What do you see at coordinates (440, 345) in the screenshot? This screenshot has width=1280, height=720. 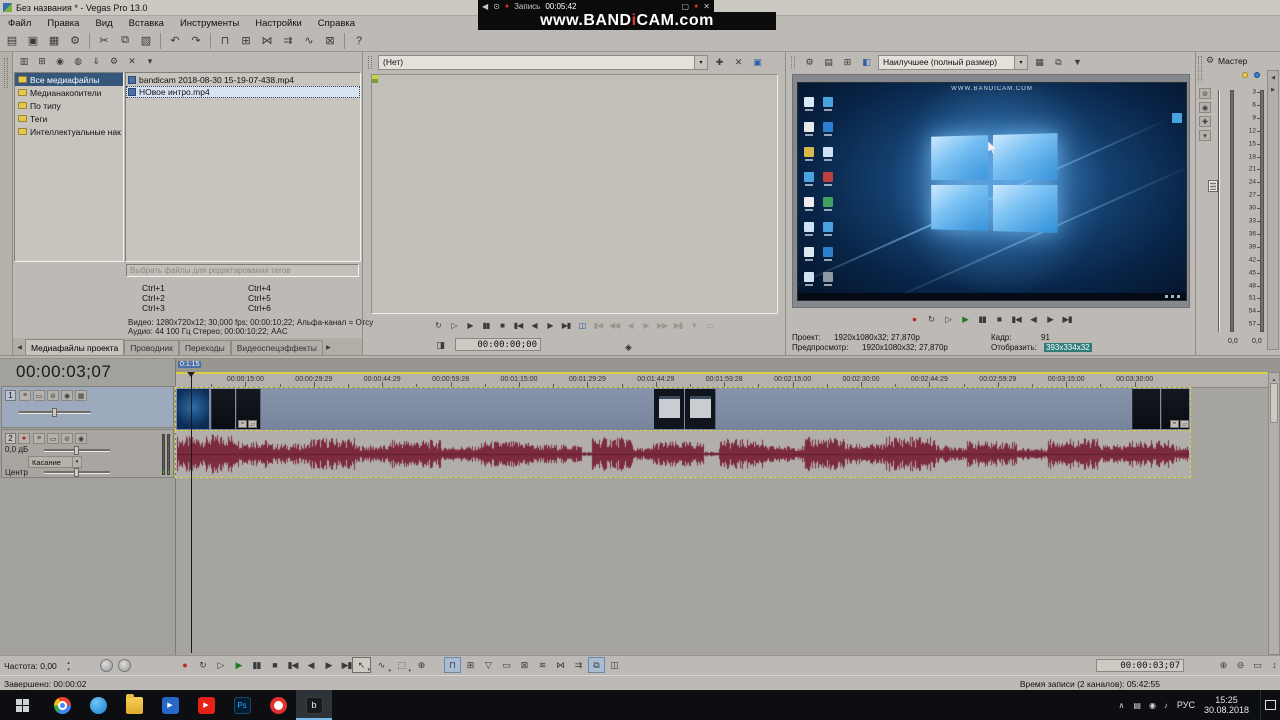 I see `trimmer-overlay-icon: ◨` at bounding box center [440, 345].